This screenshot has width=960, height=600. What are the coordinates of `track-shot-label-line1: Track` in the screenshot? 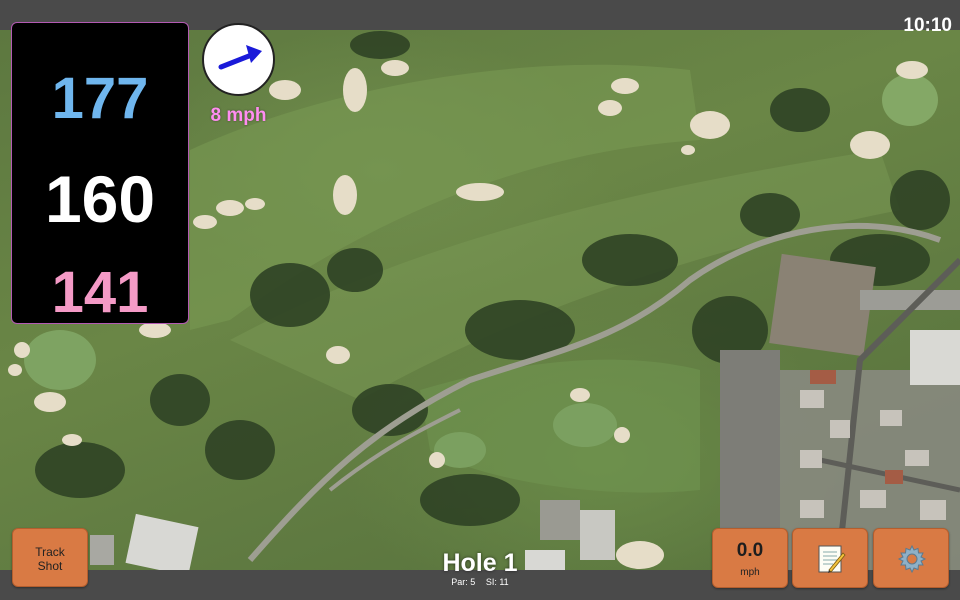 It's located at (50, 552).